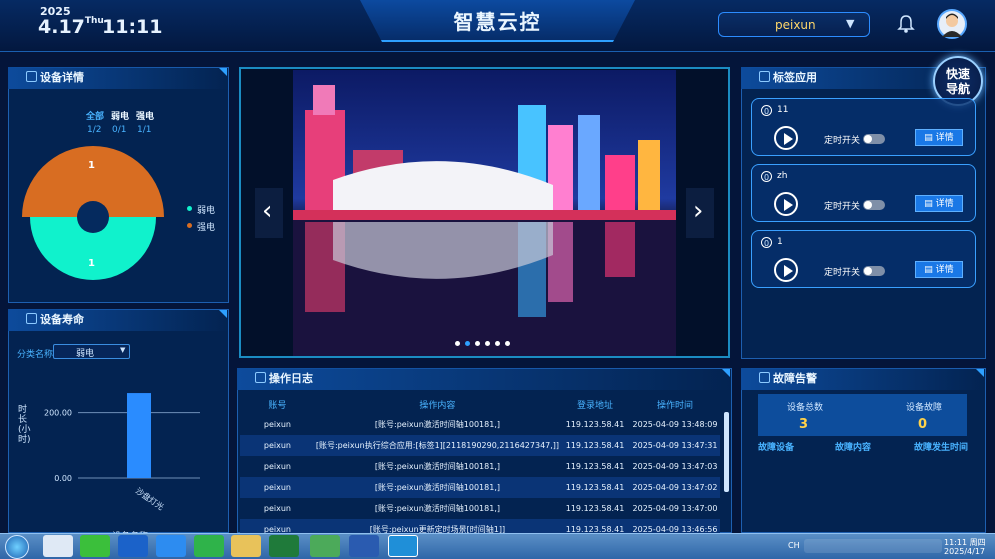 The width and height of the screenshot is (995, 559). Describe the element at coordinates (783, 110) in the screenshot. I see `tag-name: 11` at that location.